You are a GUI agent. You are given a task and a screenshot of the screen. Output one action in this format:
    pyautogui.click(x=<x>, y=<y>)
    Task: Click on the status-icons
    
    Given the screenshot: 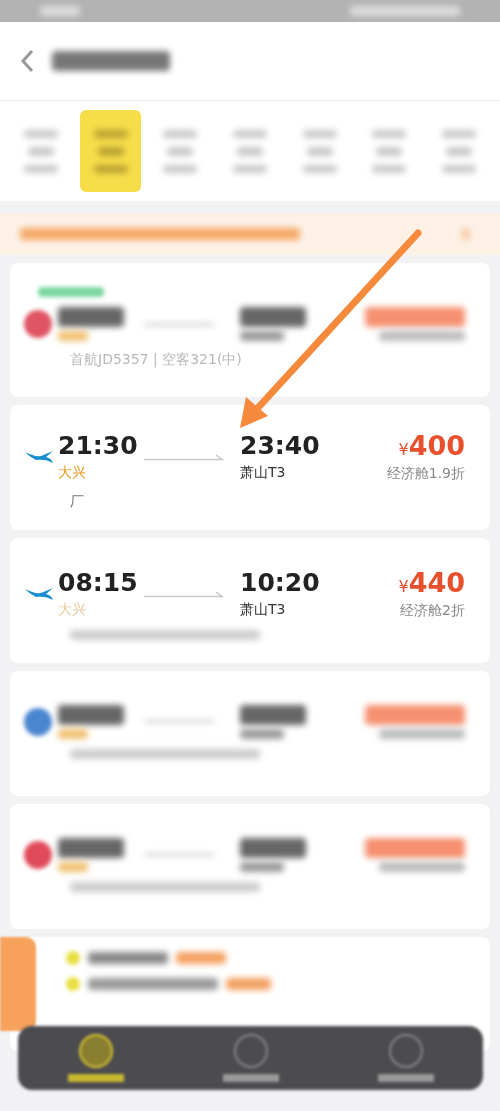 What is the action you would take?
    pyautogui.click(x=60, y=11)
    